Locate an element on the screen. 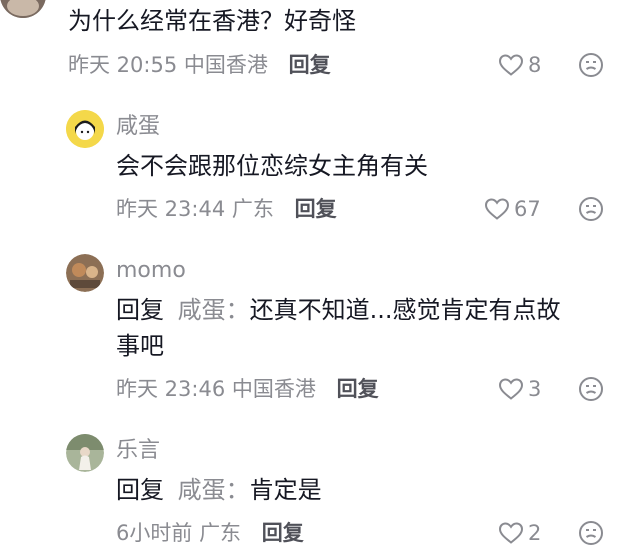 This screenshot has width=640, height=559. like-button: 8 is located at coordinates (519, 65).